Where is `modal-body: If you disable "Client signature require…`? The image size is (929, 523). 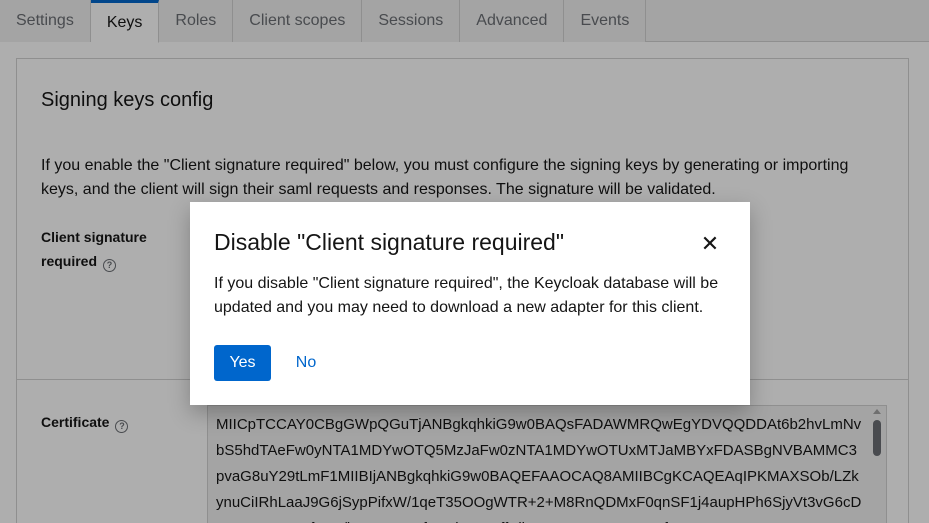
modal-body: If you disable "Client signature require… is located at coordinates (466, 295).